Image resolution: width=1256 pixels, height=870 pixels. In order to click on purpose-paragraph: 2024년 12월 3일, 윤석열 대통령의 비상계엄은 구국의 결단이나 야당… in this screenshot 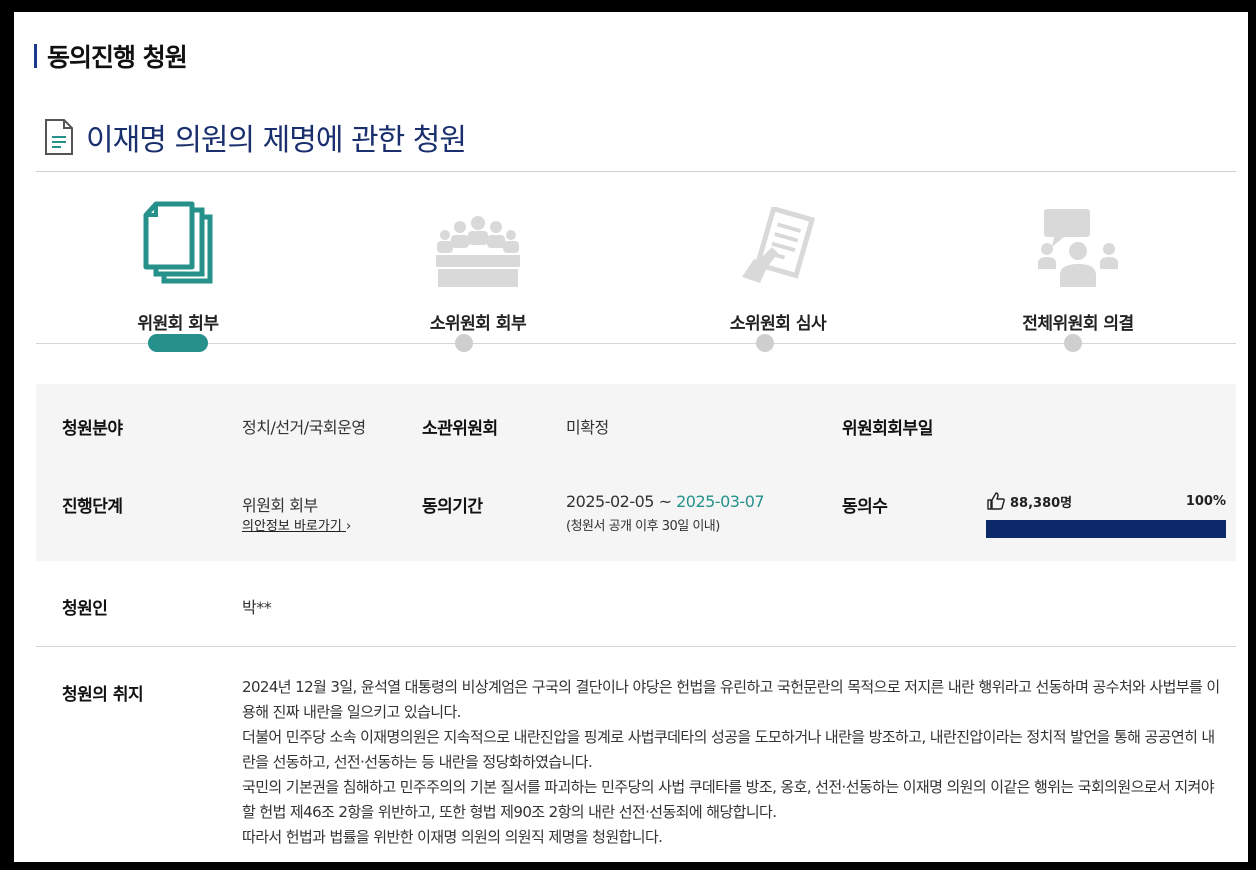, I will do `click(731, 699)`.